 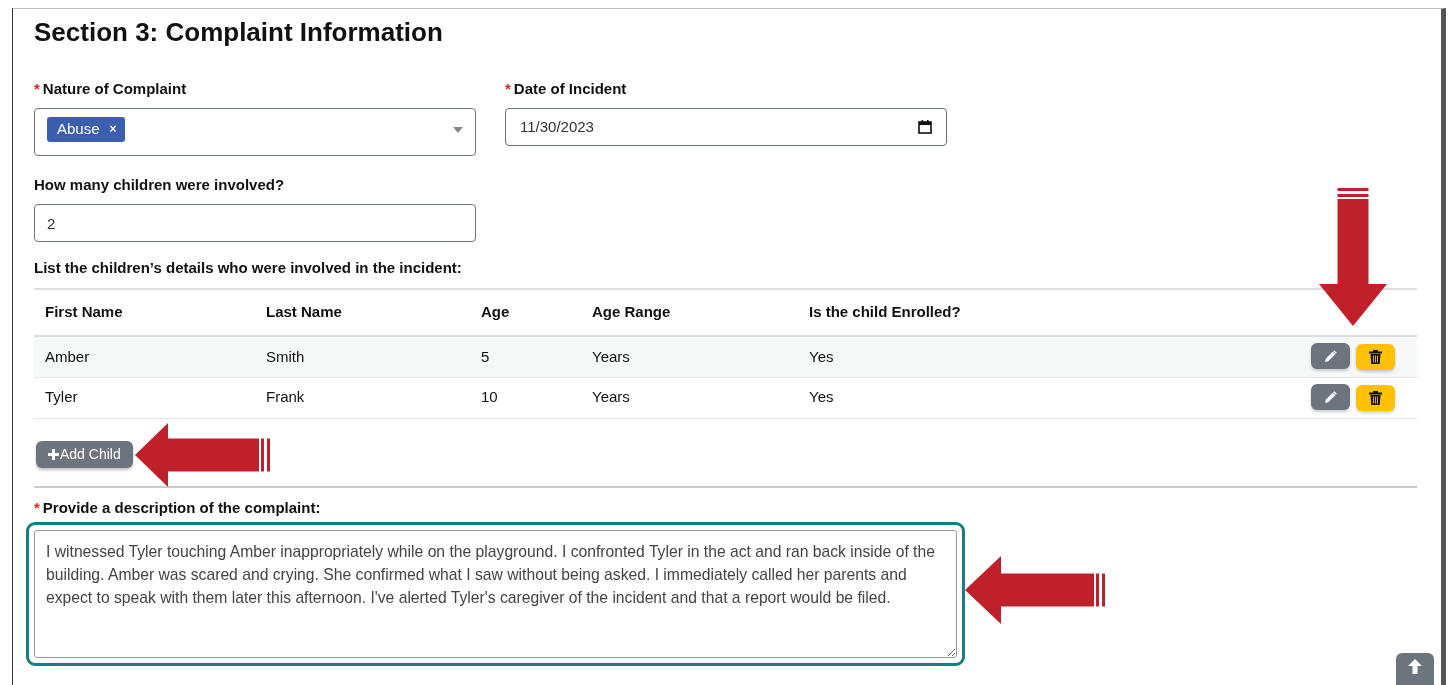 I want to click on table-cell: Tyler, so click(x=144, y=398).